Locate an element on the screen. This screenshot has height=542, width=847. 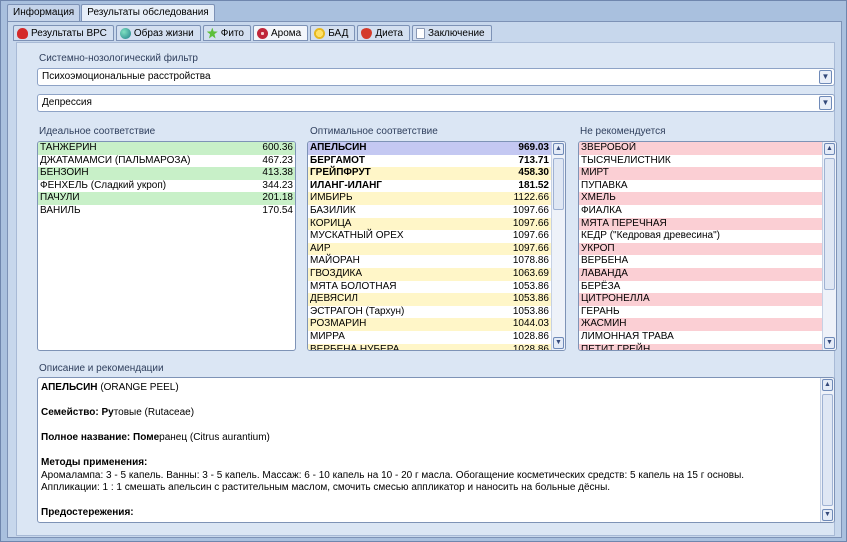
tab-supplements: БАД is located at coordinates (333, 33).